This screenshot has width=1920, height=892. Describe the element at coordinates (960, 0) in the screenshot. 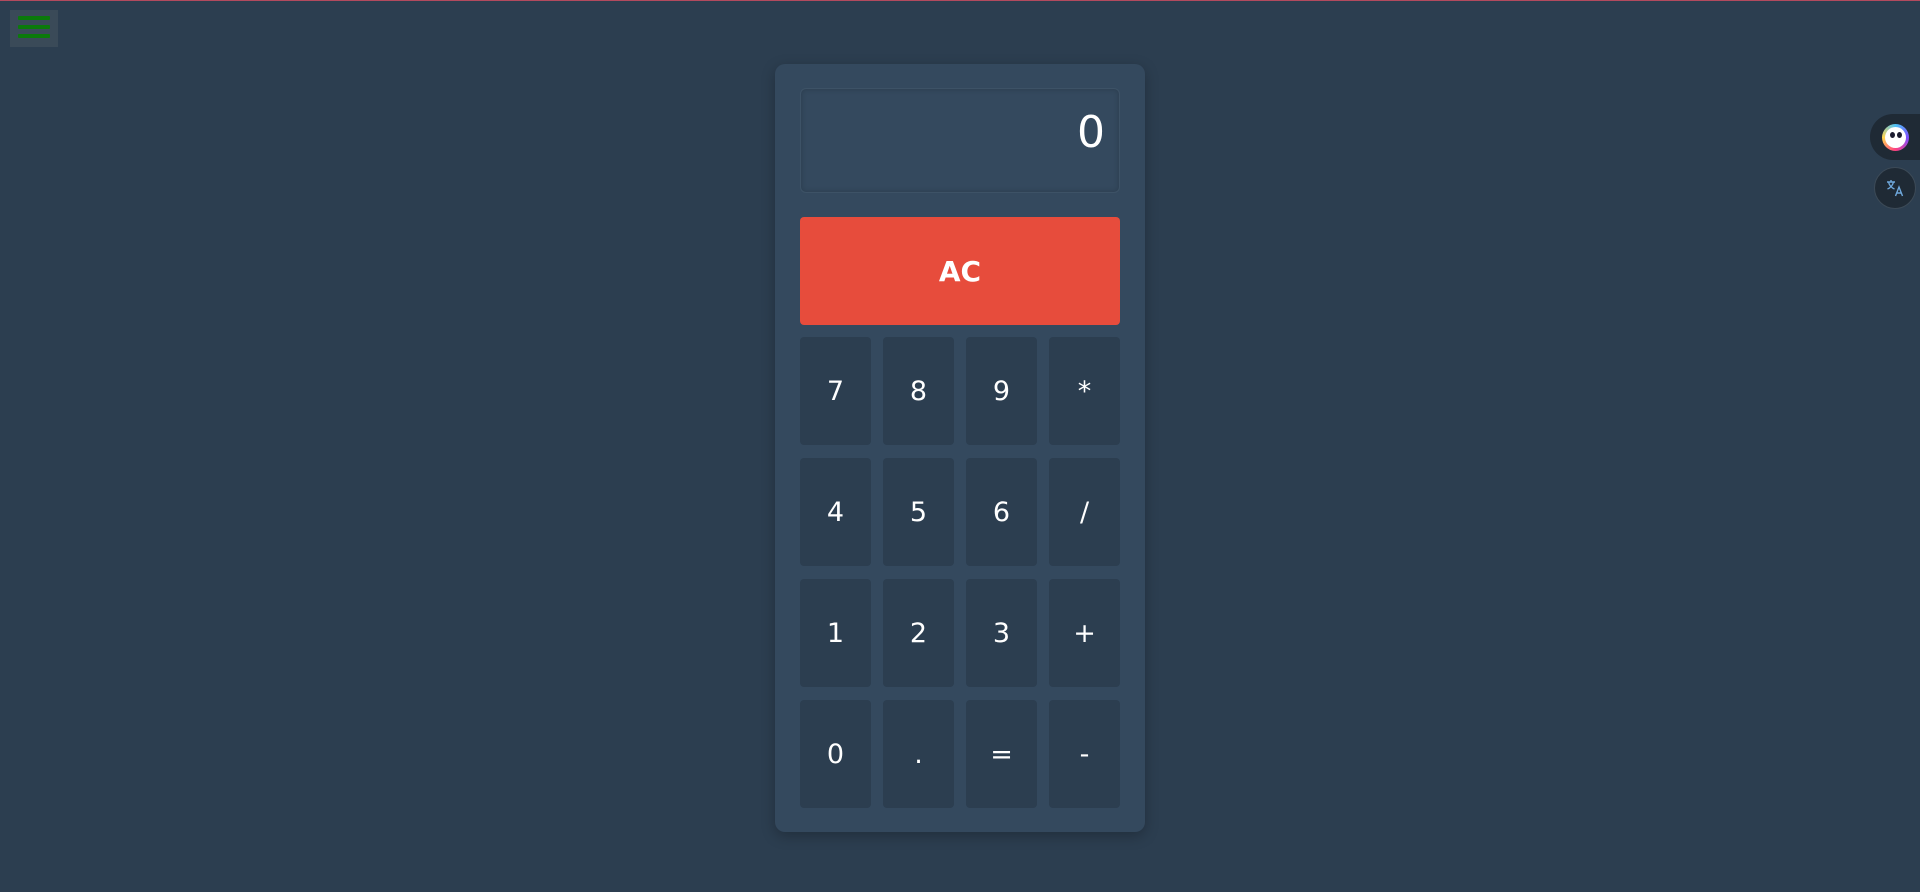

I see `top-border-line` at that location.